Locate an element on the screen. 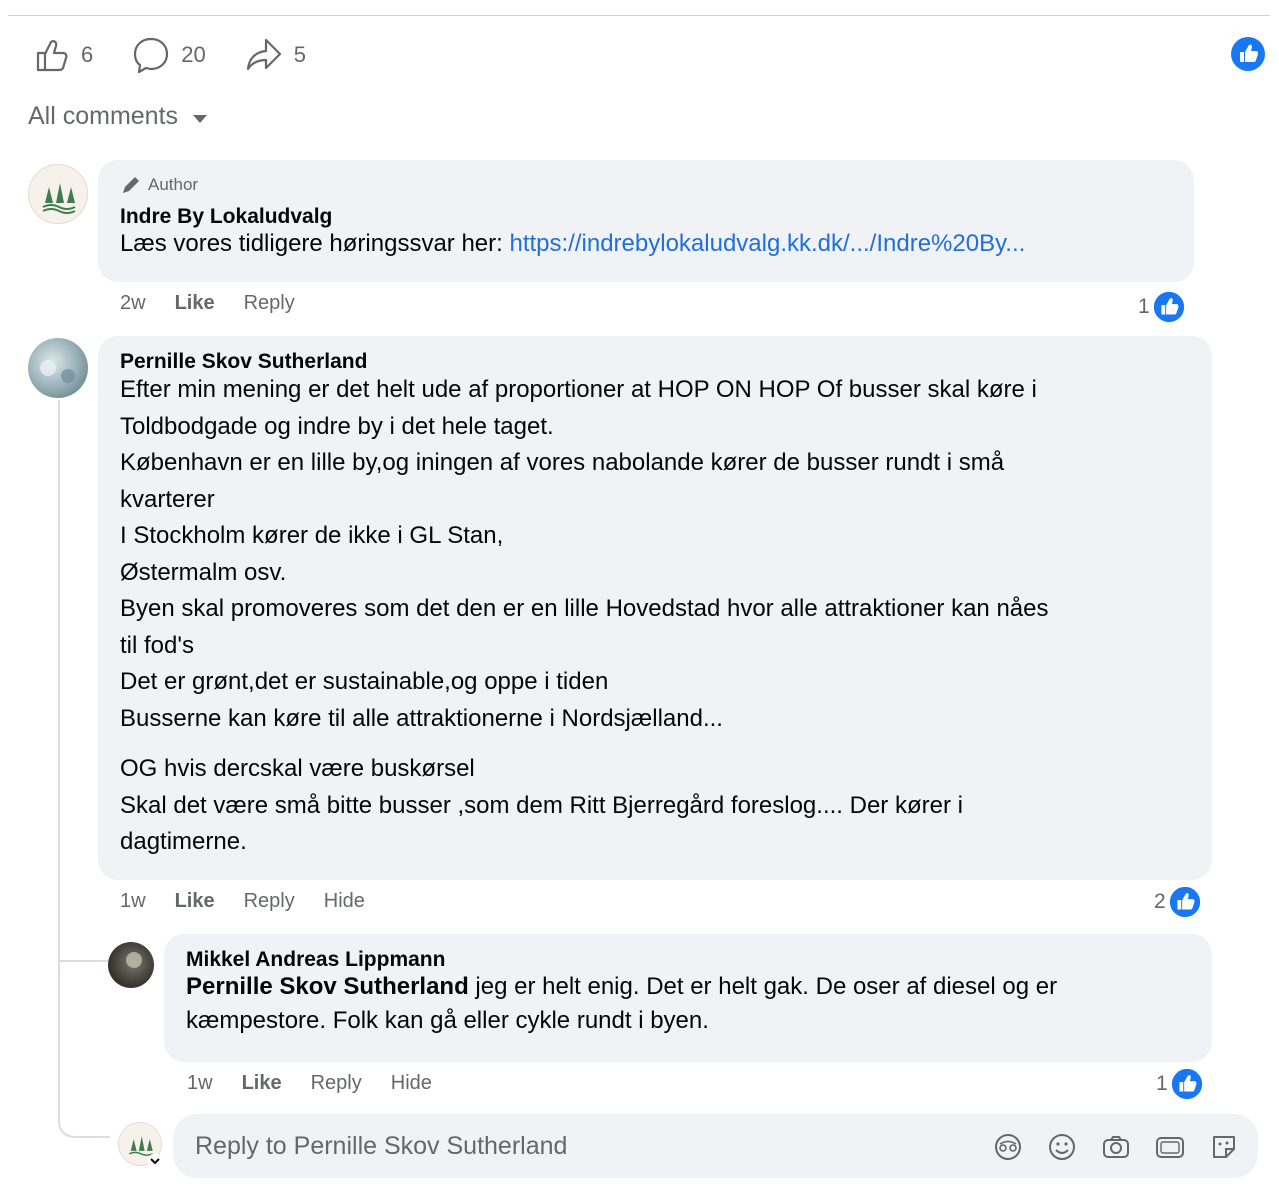 The image size is (1279, 1191). share-count: 5 is located at coordinates (299, 54).